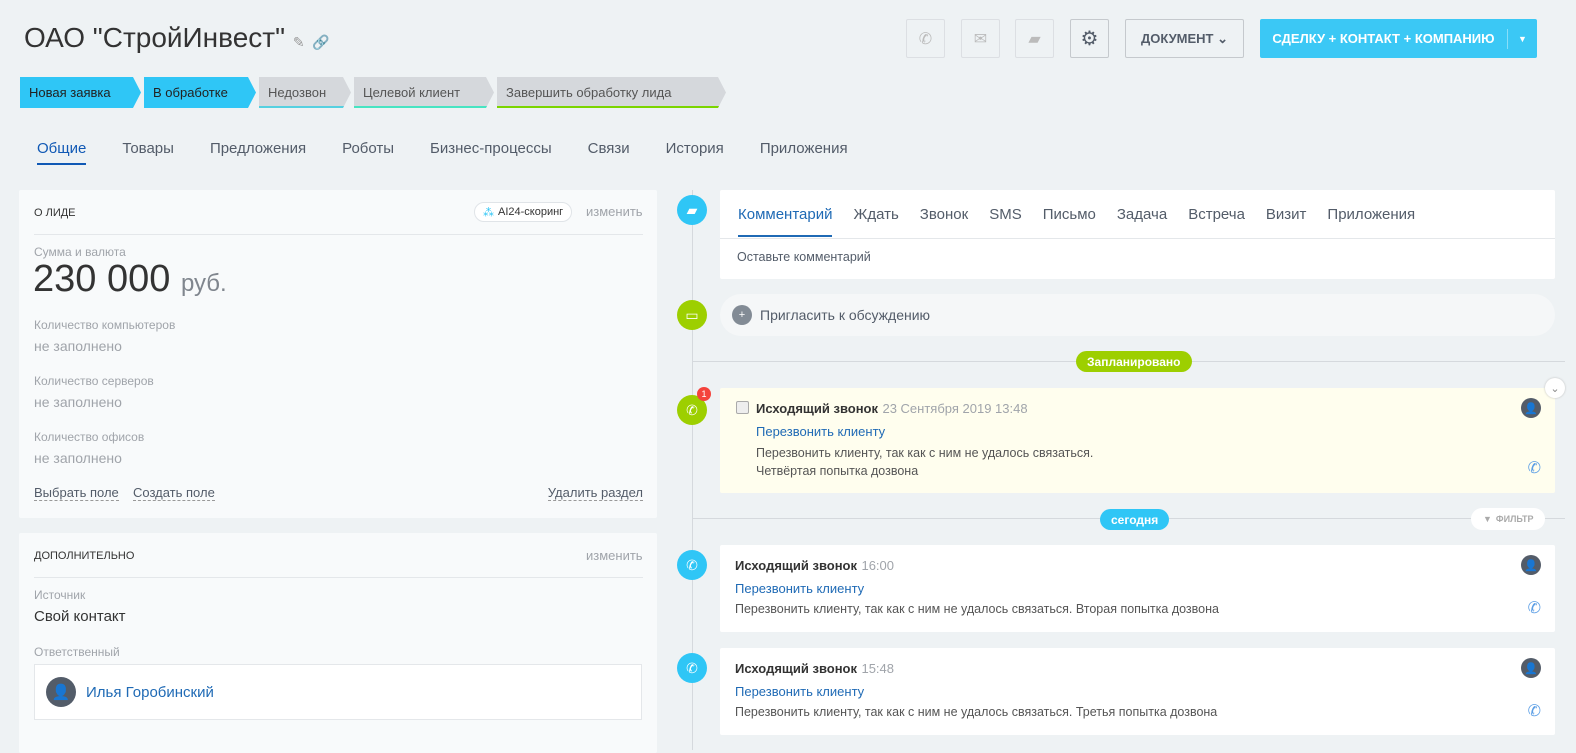 This screenshot has width=1576, height=753. What do you see at coordinates (785, 221) in the screenshot?
I see `activity-tab-comment: Комментарий` at bounding box center [785, 221].